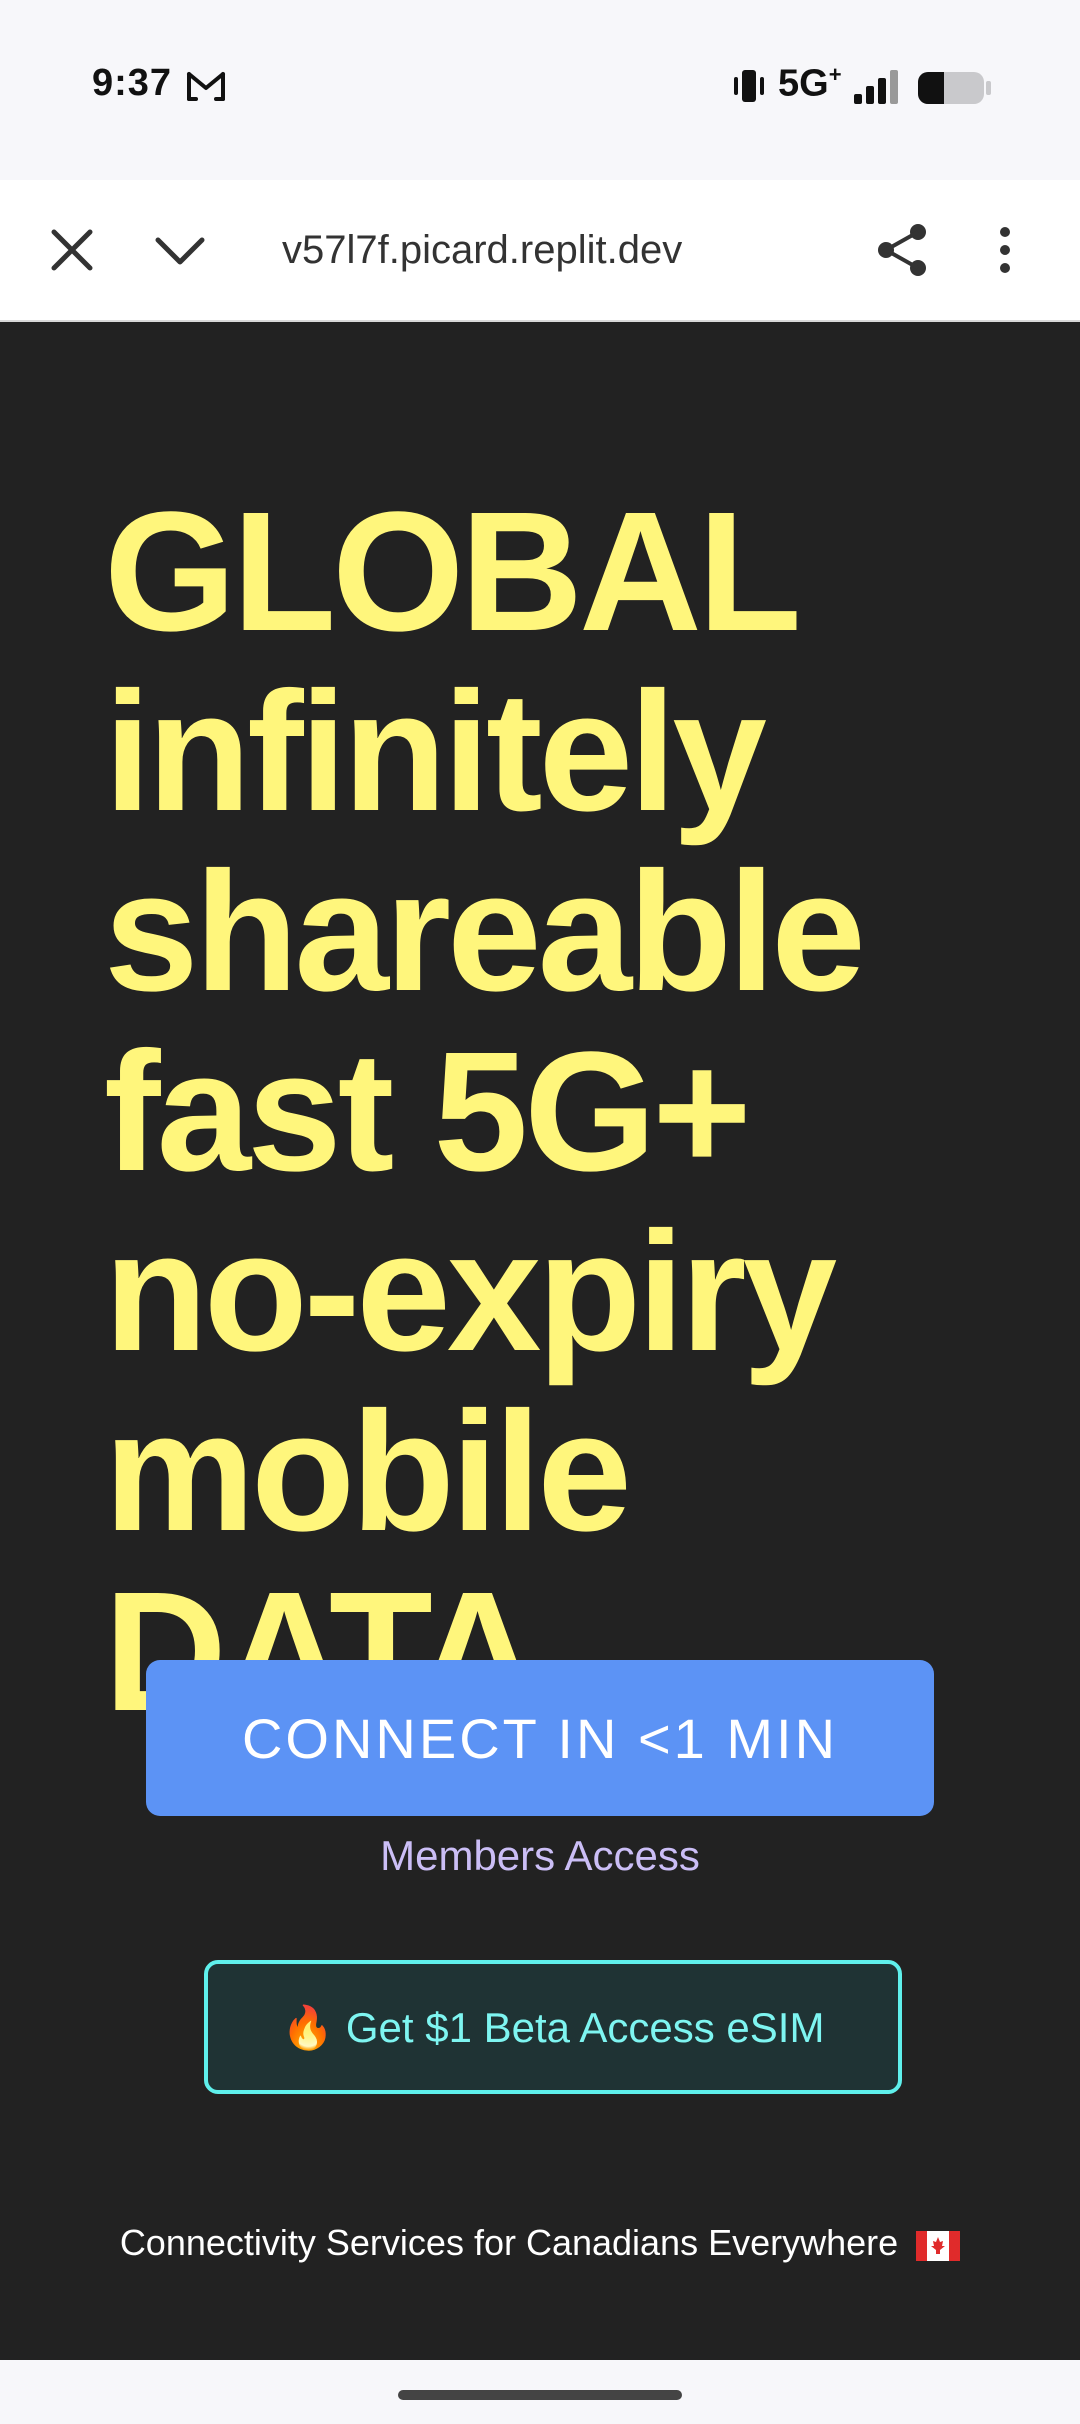  I want to click on more-icon, so click(1005, 250).